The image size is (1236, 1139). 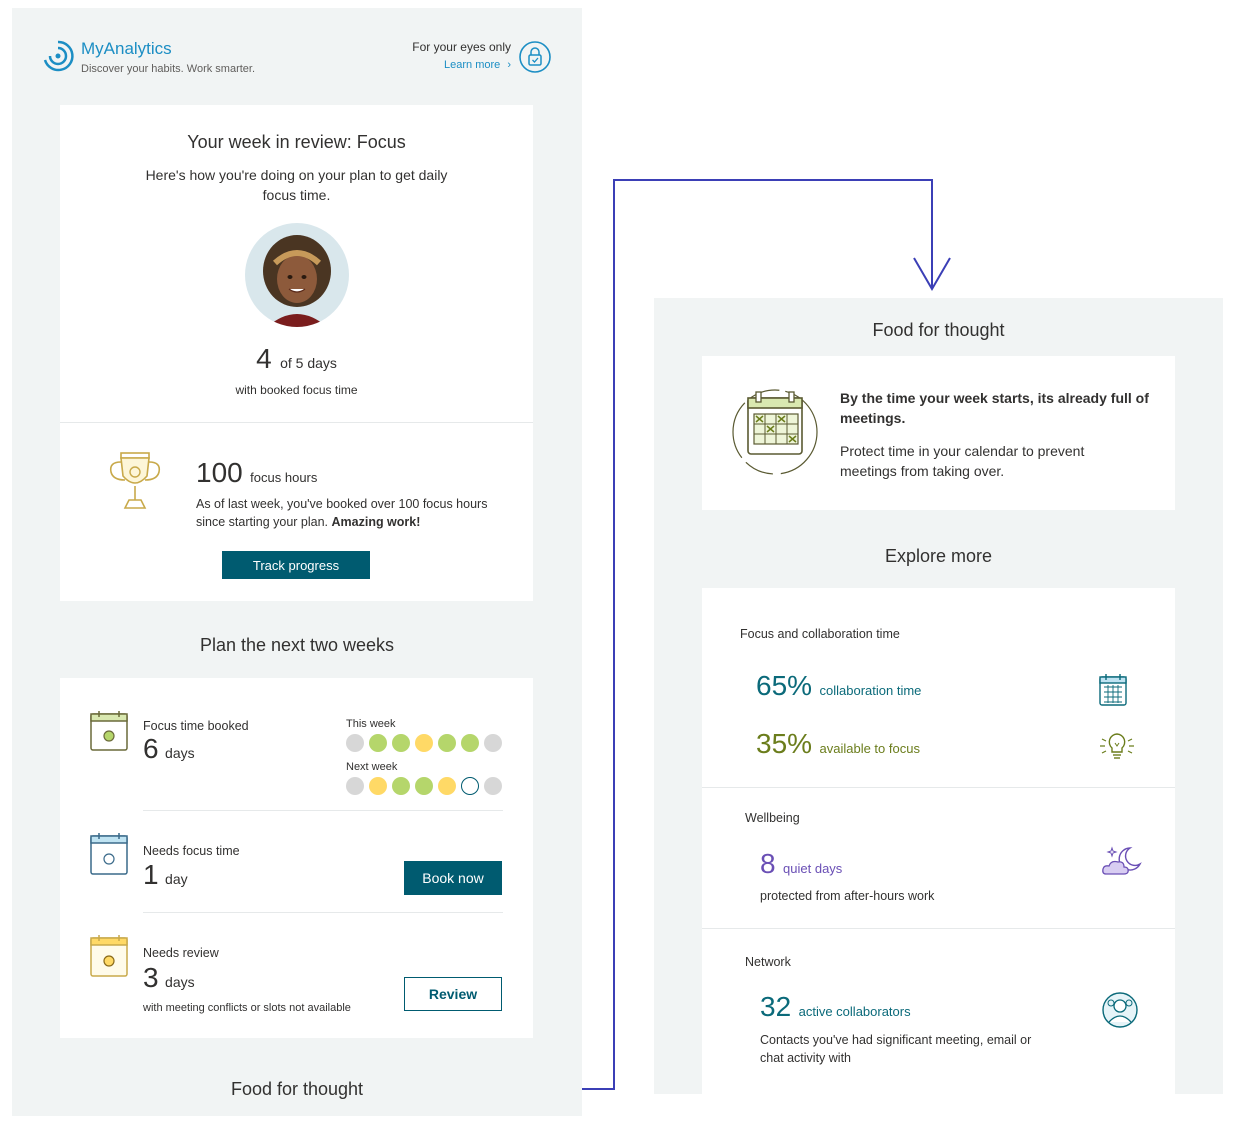 I want to click on app-tagline: Discover your habits. Work smarter., so click(x=168, y=69).